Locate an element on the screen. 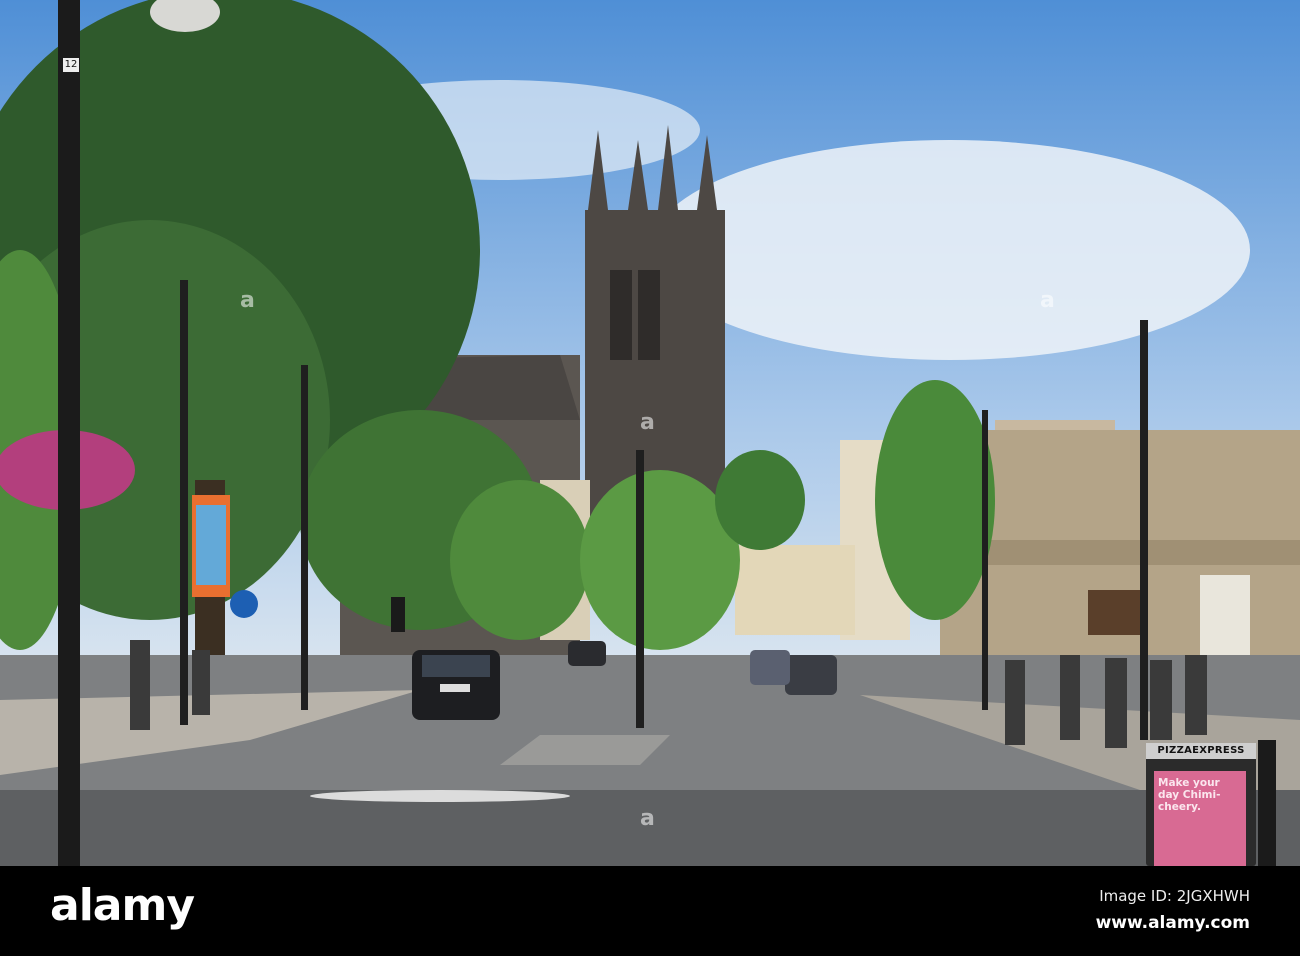 The image size is (1300, 956). watermark-bar is located at coordinates (650, 911).